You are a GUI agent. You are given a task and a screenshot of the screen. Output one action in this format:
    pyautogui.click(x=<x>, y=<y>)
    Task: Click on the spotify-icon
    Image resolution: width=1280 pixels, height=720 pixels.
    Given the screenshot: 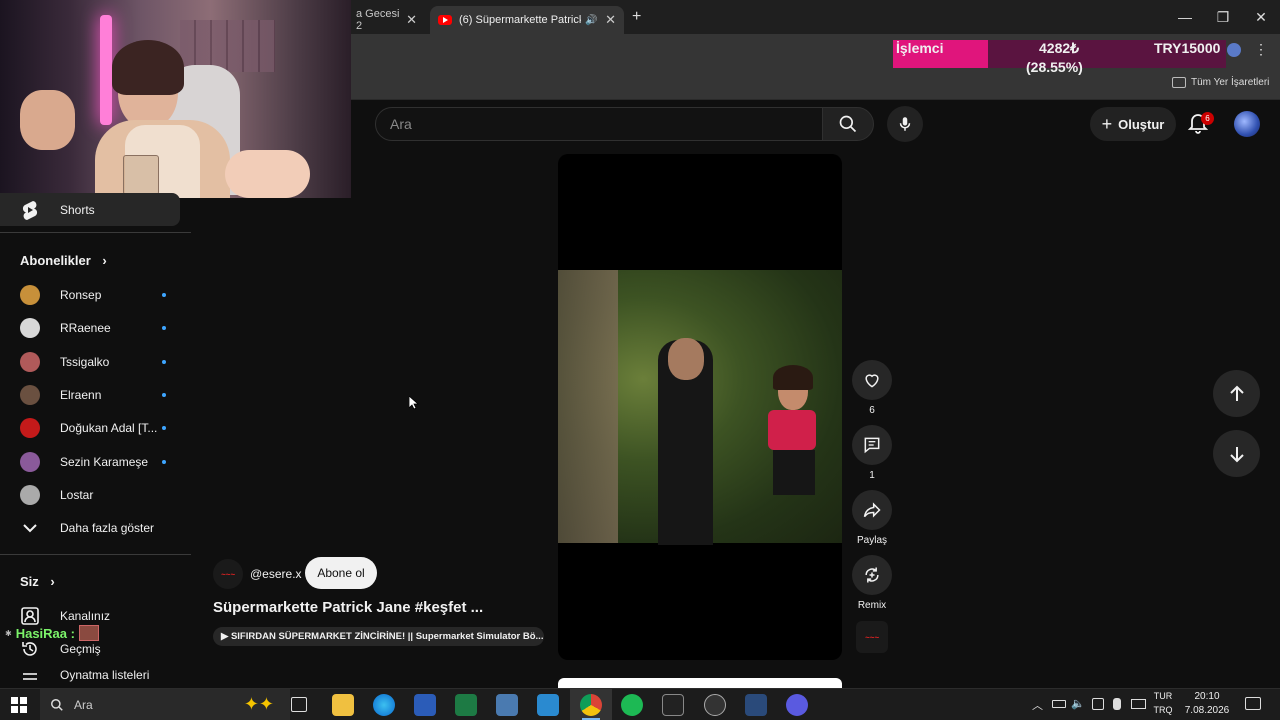 What is the action you would take?
    pyautogui.click(x=632, y=705)
    